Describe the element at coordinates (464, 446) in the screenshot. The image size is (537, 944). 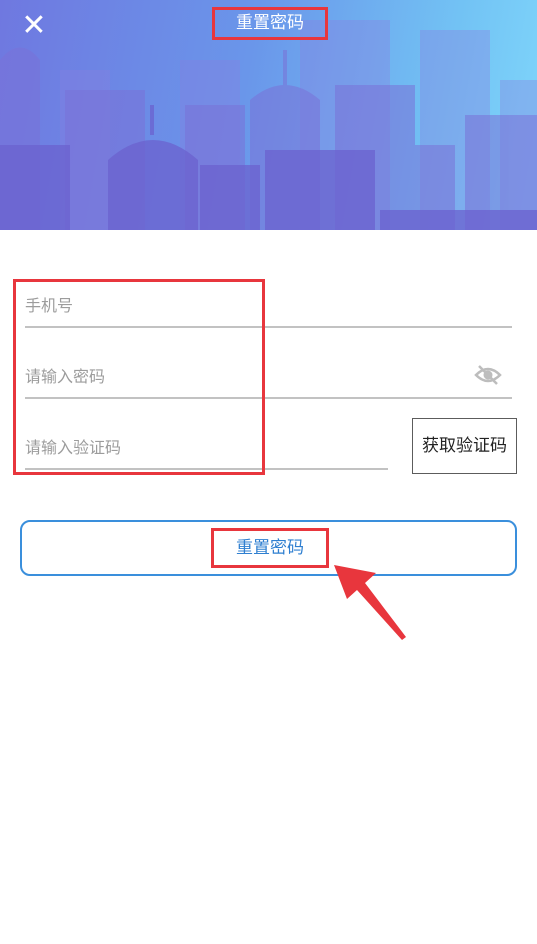
I see `get-code-button: 获取验证码` at that location.